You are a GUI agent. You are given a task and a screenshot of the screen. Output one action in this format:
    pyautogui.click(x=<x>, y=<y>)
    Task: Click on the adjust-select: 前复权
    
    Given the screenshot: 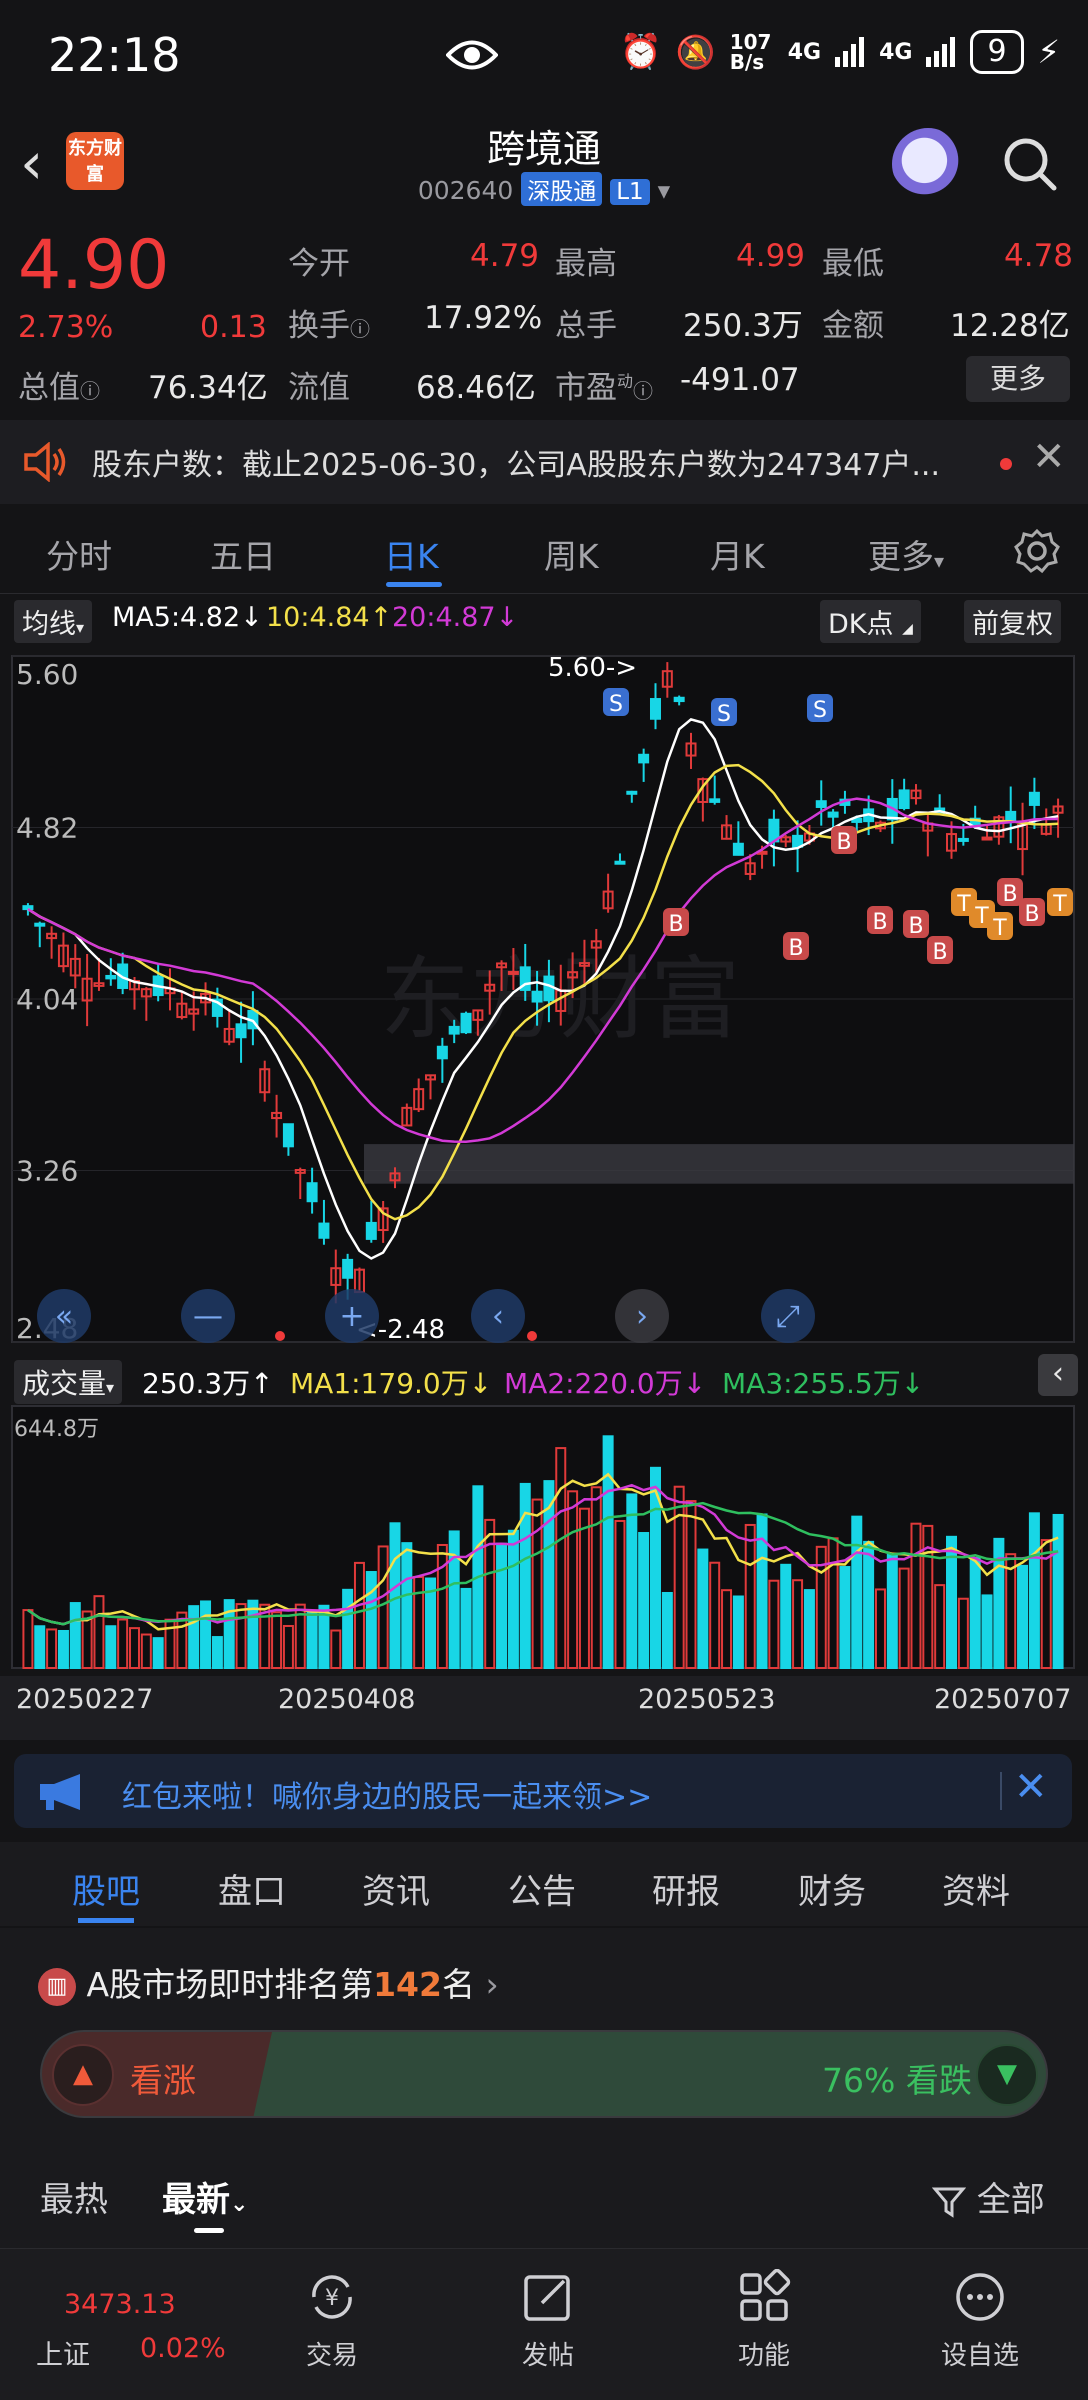 What is the action you would take?
    pyautogui.click(x=1012, y=621)
    